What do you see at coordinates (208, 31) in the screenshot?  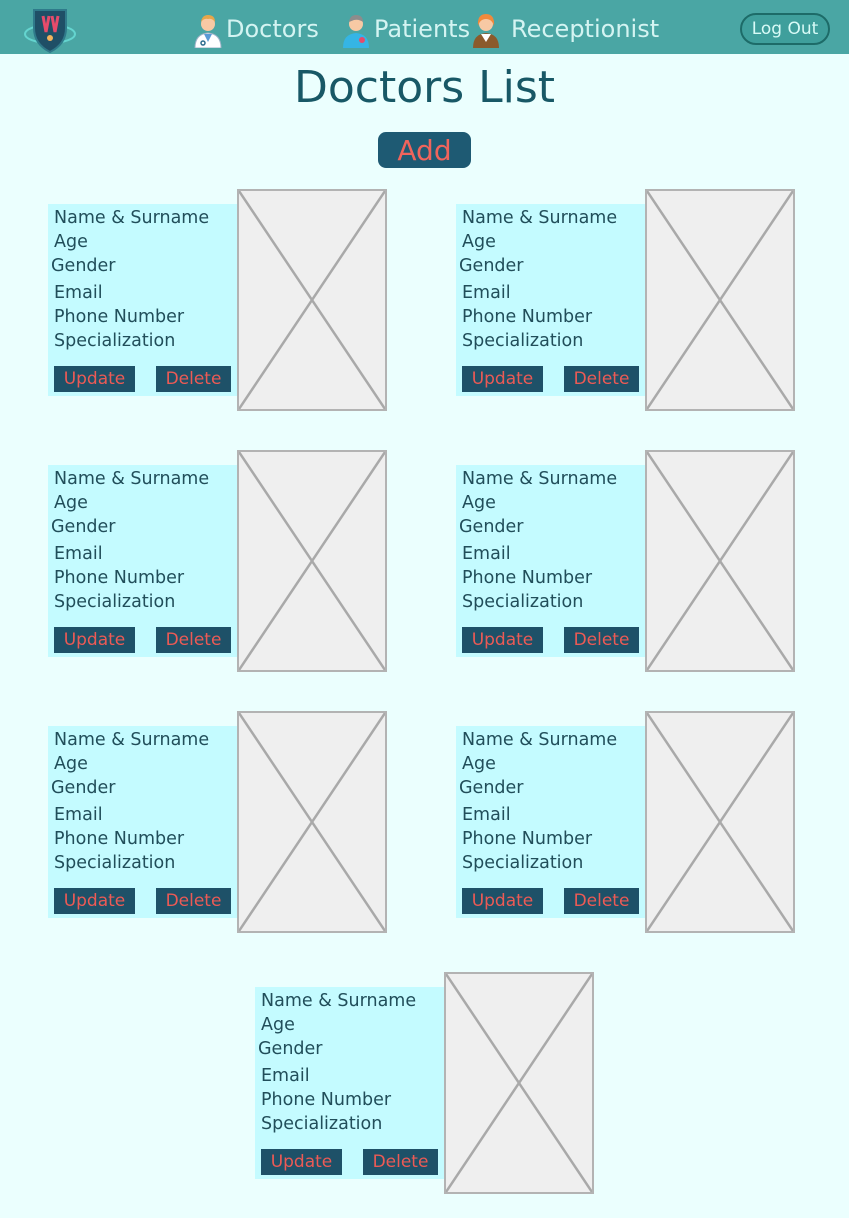 I see `doctor-avatar-icon` at bounding box center [208, 31].